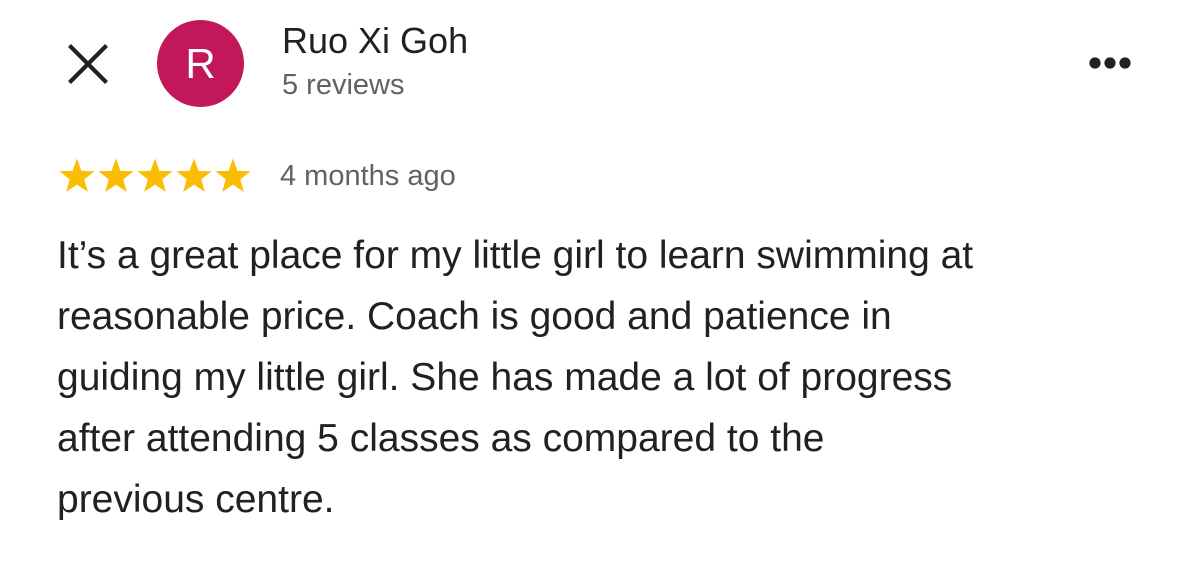  I want to click on close-button, so click(88, 64).